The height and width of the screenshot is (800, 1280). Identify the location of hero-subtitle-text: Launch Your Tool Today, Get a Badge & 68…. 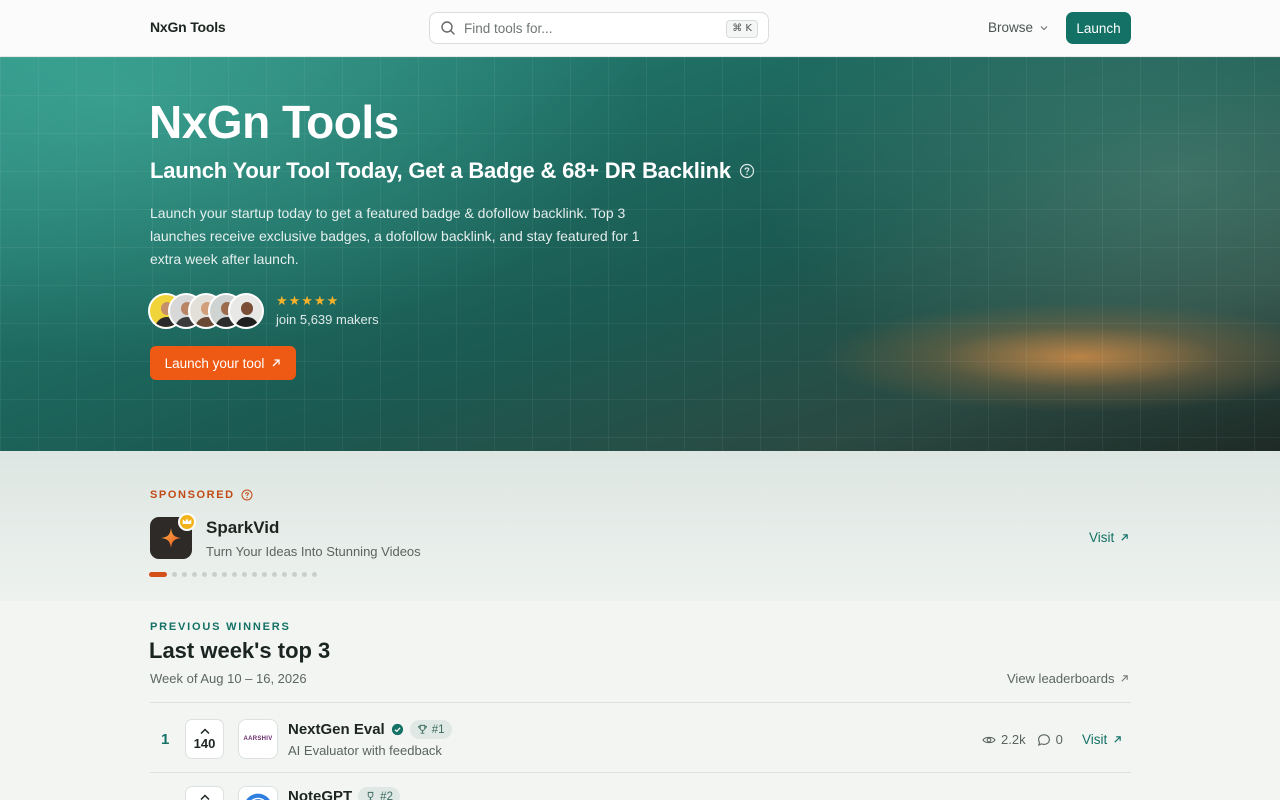
(440, 170).